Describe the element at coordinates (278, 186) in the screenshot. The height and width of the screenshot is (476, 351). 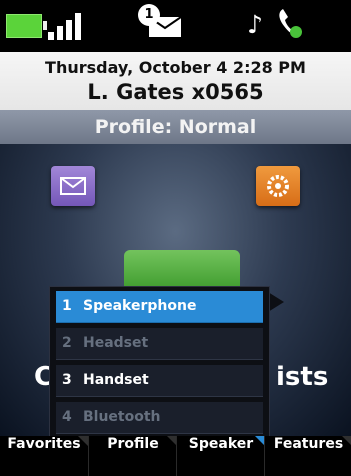
I see `settings-icon` at that location.